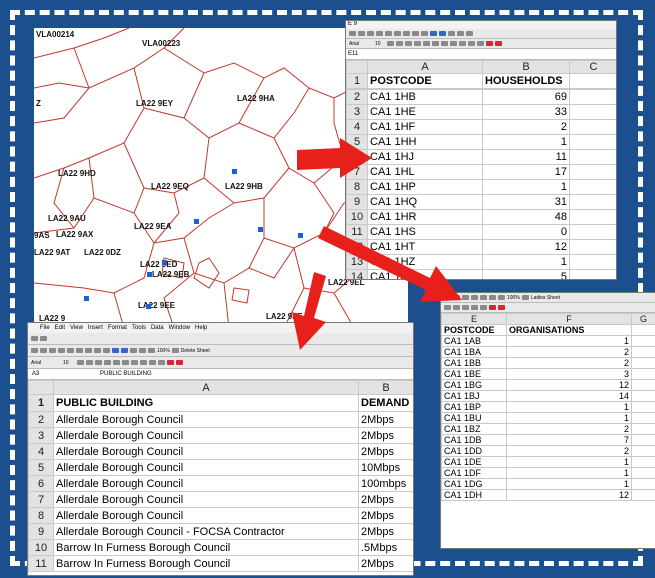 The image size is (655, 578). What do you see at coordinates (309, 311) in the screenshot?
I see `arrow-to-public-buildings` at bounding box center [309, 311].